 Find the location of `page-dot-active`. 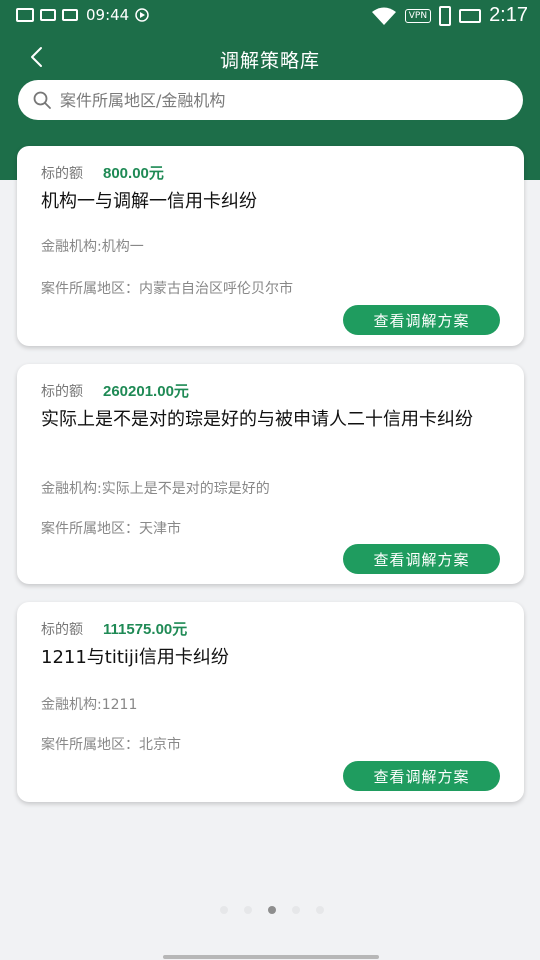

page-dot-active is located at coordinates (272, 910).